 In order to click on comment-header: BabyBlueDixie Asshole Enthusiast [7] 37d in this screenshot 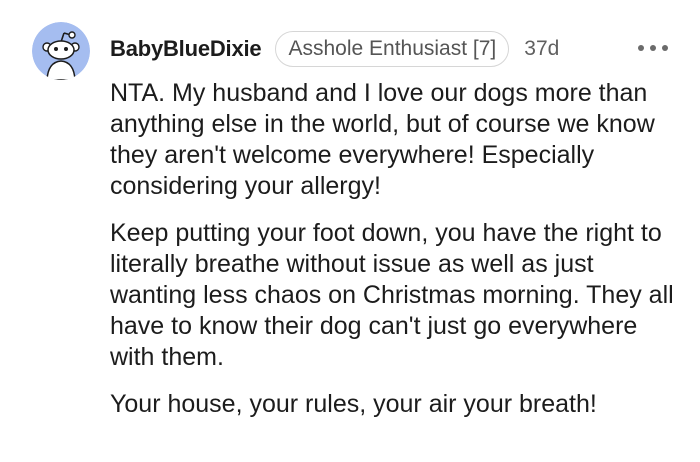, I will do `click(334, 49)`.